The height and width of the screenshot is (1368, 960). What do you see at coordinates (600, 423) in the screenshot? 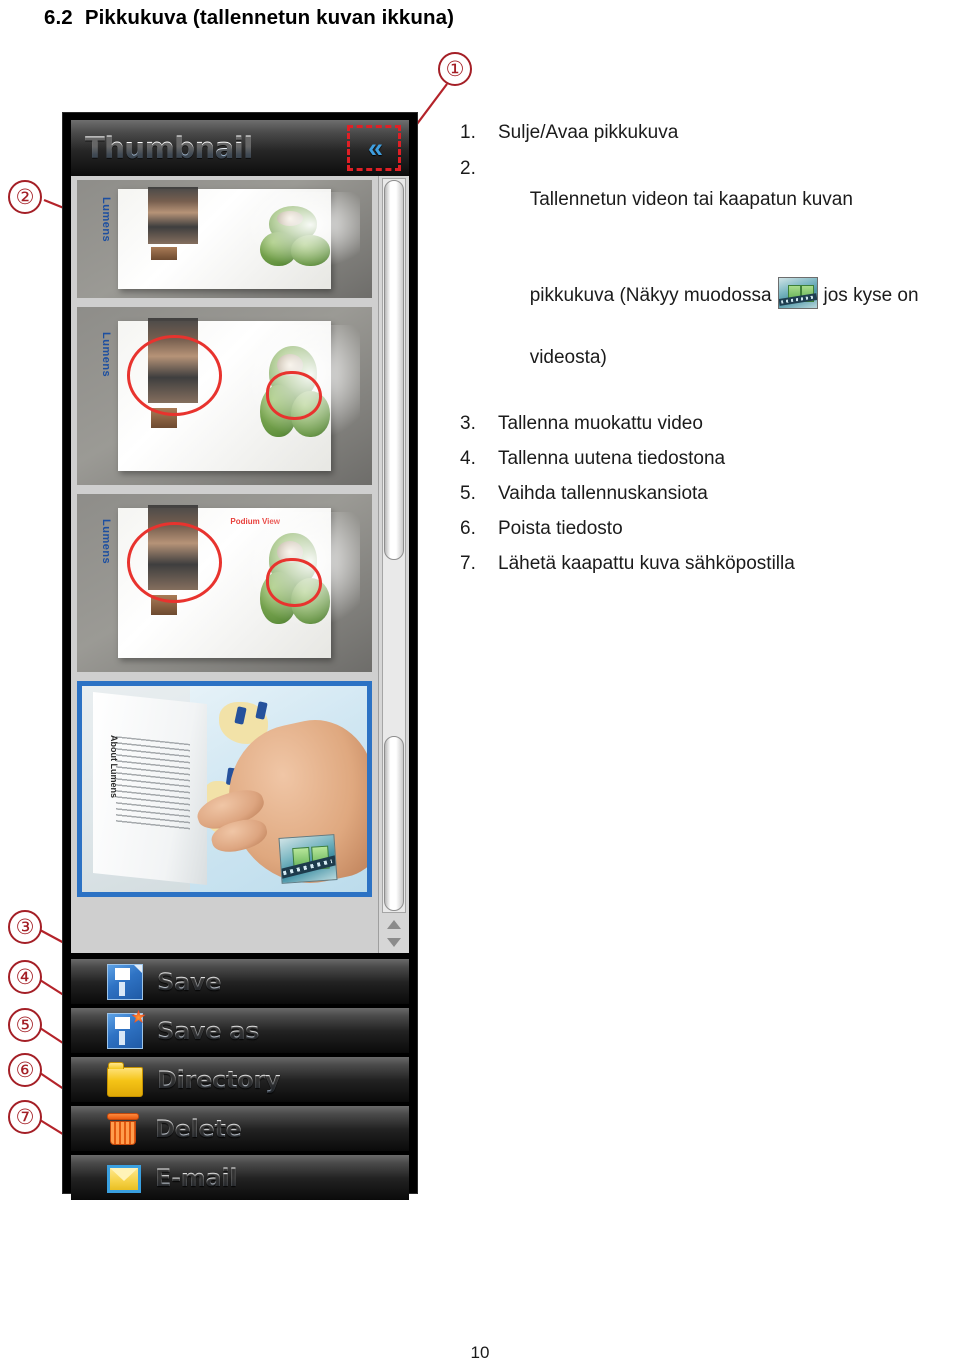
I see `legend-item-3-text: Tallenna muokattu video` at bounding box center [600, 423].